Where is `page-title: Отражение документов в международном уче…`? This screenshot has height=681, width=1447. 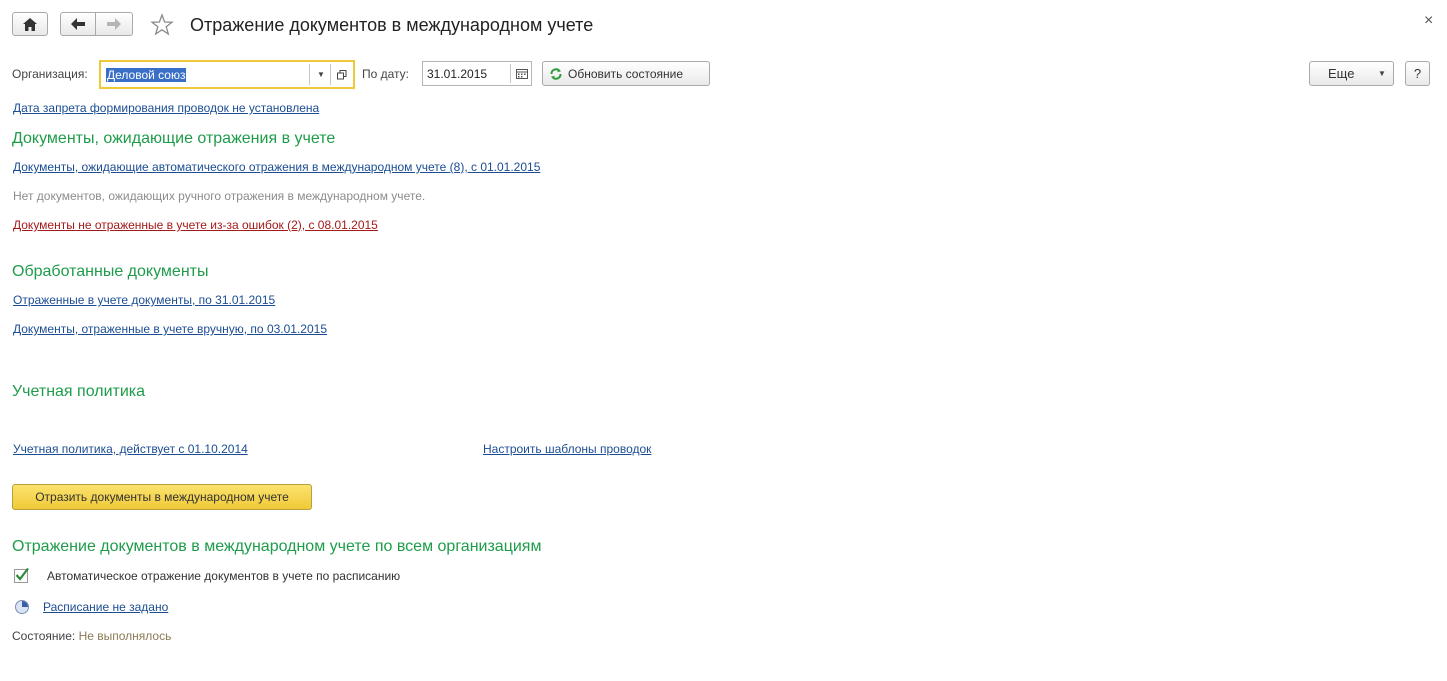 page-title: Отражение документов в международном уче… is located at coordinates (392, 25).